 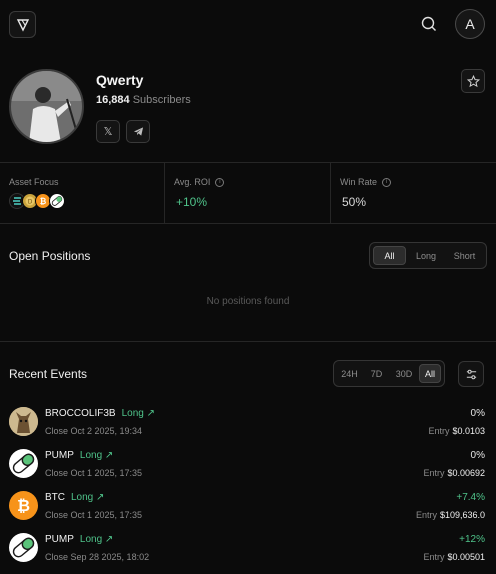 I want to click on x-icon: 𝕏, so click(x=108, y=132).